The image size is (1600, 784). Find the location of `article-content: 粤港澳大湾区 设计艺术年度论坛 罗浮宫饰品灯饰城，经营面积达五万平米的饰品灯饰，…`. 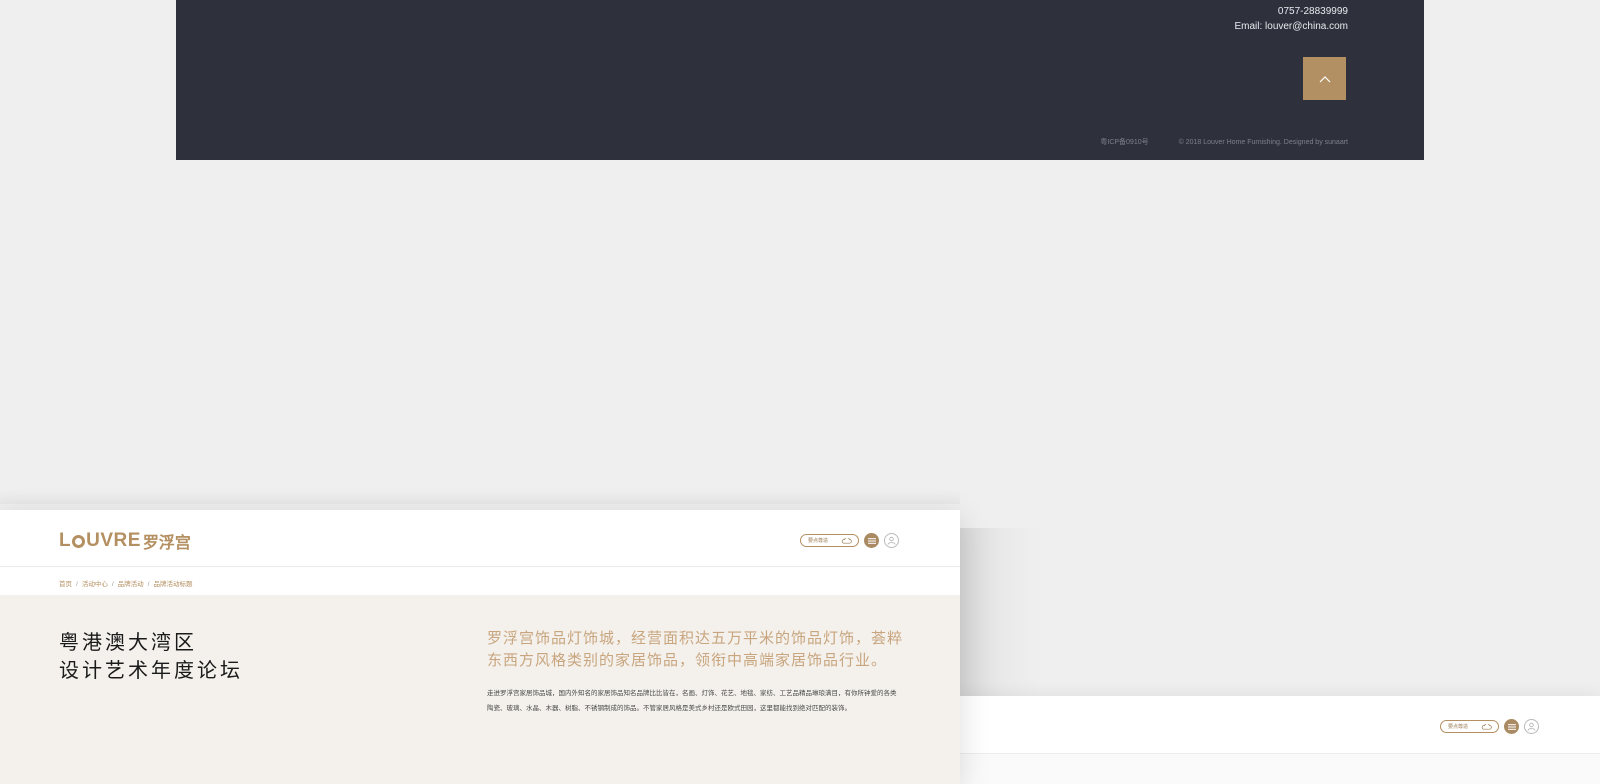

article-content: 粤港澳大湾区 设计艺术年度论坛 罗浮宫饰品灯饰城，经营面积达五万平米的饰品灯饰，… is located at coordinates (480, 689).